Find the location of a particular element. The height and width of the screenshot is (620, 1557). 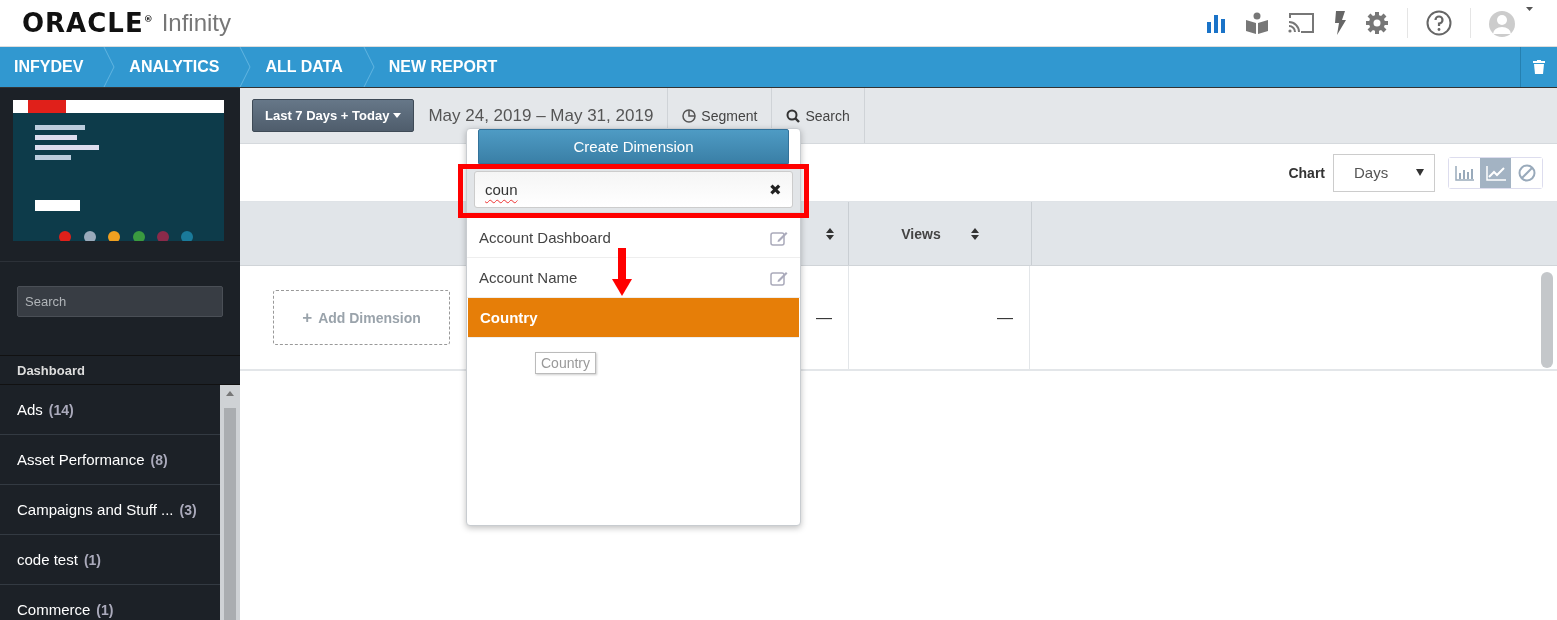

segment-icon is located at coordinates (689, 115).